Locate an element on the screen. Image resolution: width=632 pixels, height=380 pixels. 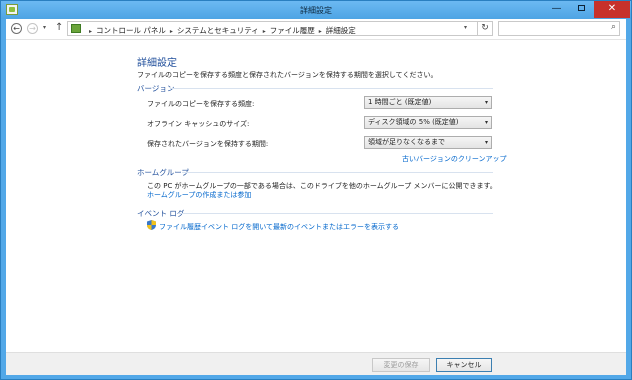
offline-cache-label: オフライン キャッシュのサイズ: is located at coordinates (198, 124).